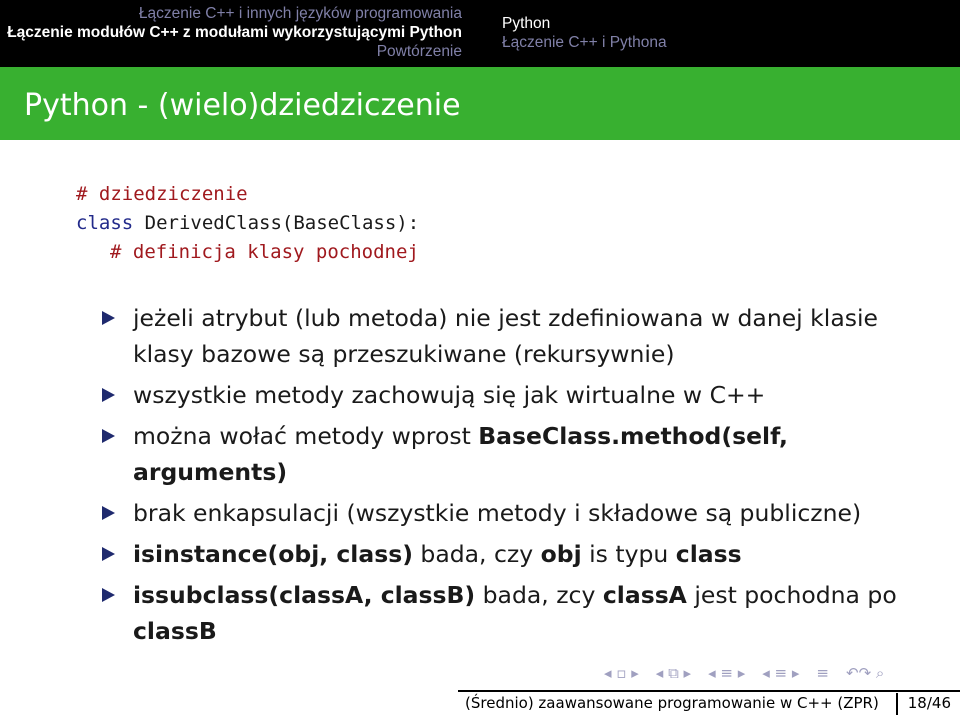 This screenshot has width=960, height=716. I want to click on code-line: class DerivedClass(BaseClass):, so click(247, 223).